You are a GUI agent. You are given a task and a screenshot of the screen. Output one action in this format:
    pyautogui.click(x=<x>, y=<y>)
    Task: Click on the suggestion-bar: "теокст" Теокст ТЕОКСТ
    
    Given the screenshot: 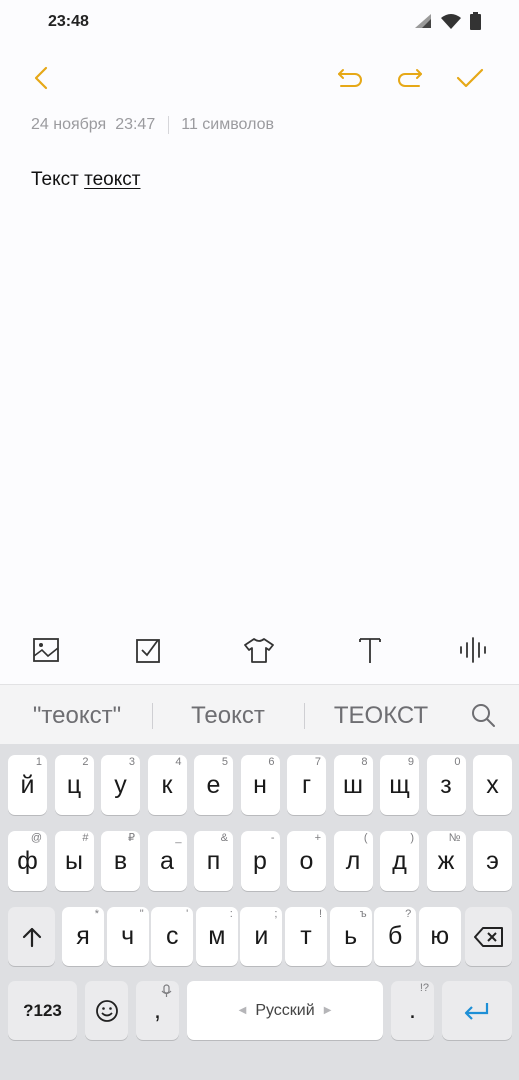 What is the action you would take?
    pyautogui.click(x=259, y=714)
    